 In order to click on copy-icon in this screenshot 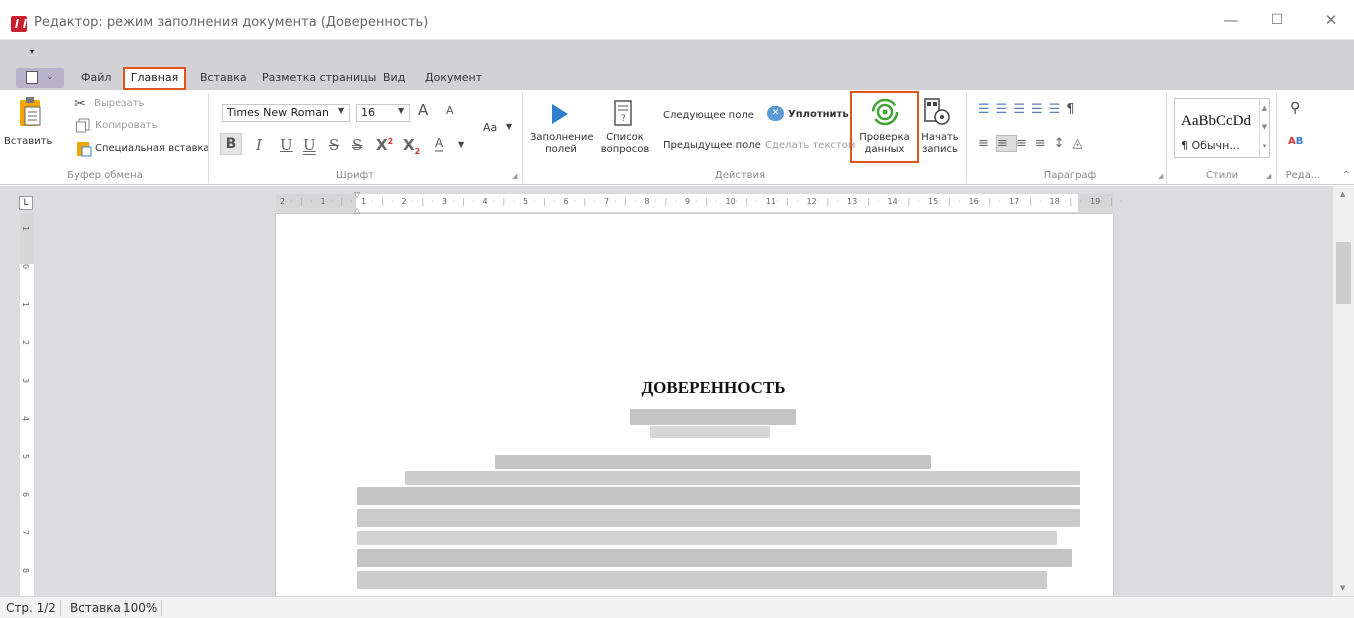, I will do `click(83, 125)`.